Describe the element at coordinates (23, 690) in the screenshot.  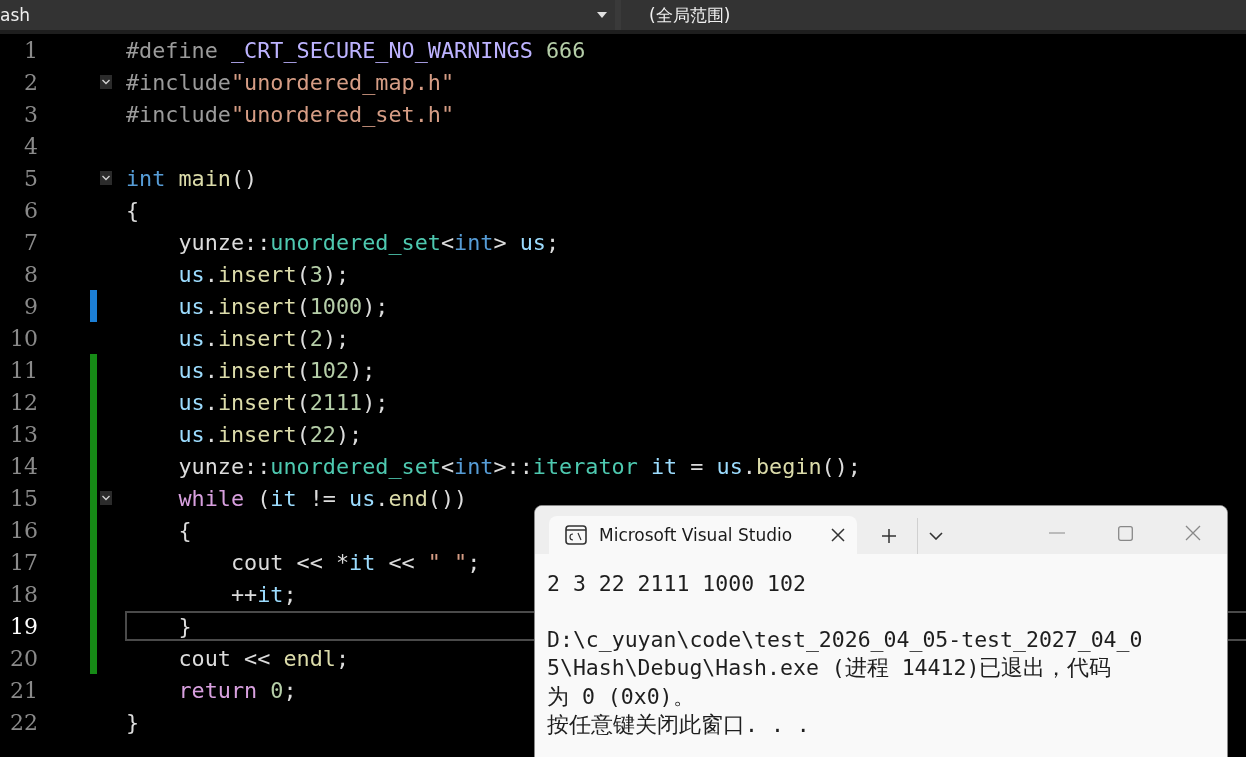
I see `line-number: 21` at that location.